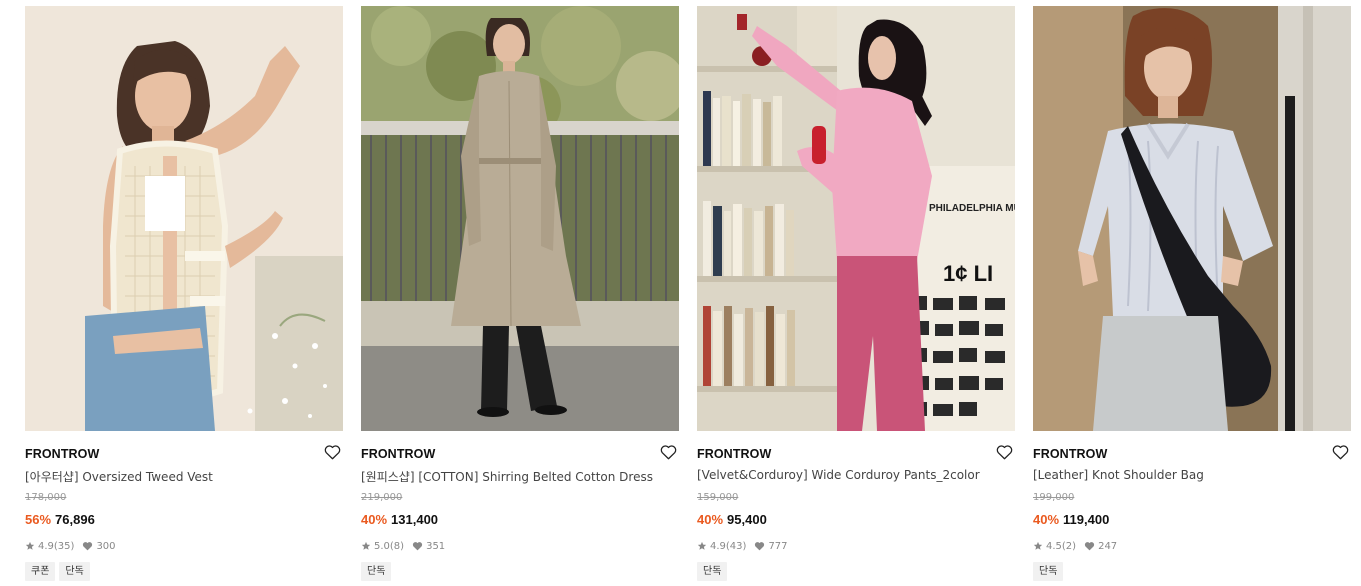 This screenshot has height=586, width=1361. What do you see at coordinates (972, 208) in the screenshot?
I see `svg-text: PHILADELPHIA MU` at bounding box center [972, 208].